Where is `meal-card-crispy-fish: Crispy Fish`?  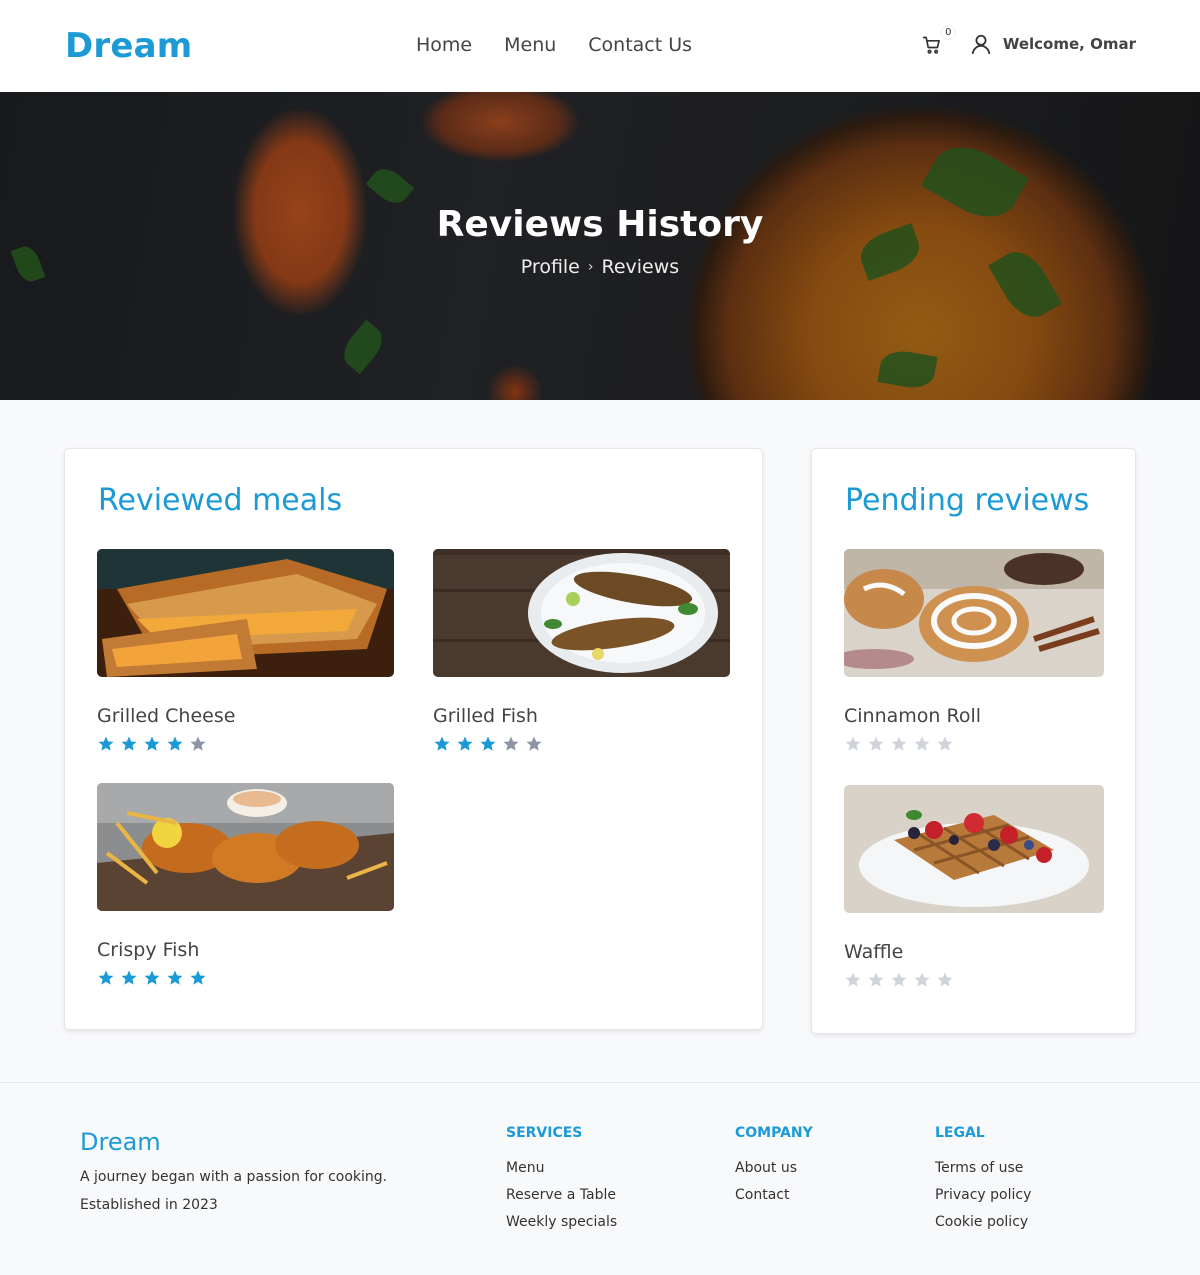
meal-card-crispy-fish: Crispy Fish is located at coordinates (245, 885).